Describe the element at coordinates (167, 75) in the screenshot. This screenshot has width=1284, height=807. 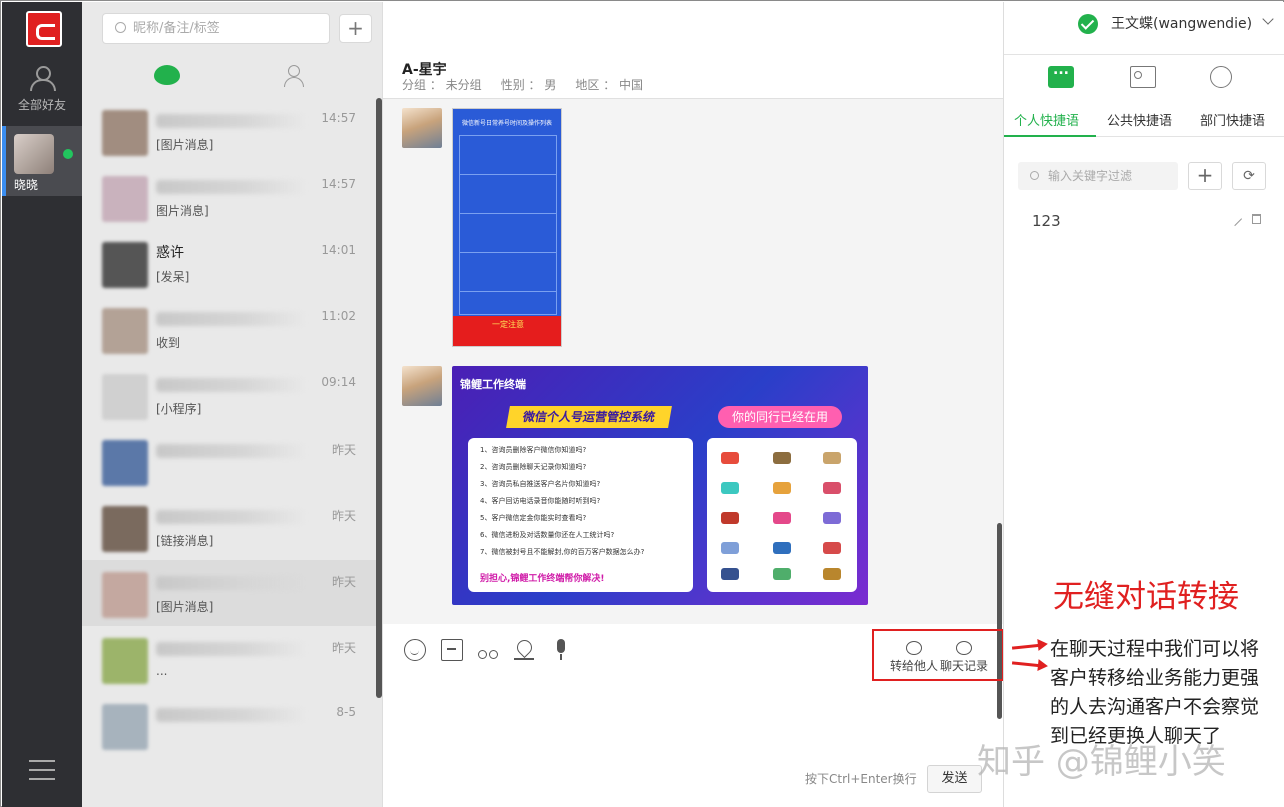
I see `chat-bubble-icon` at that location.